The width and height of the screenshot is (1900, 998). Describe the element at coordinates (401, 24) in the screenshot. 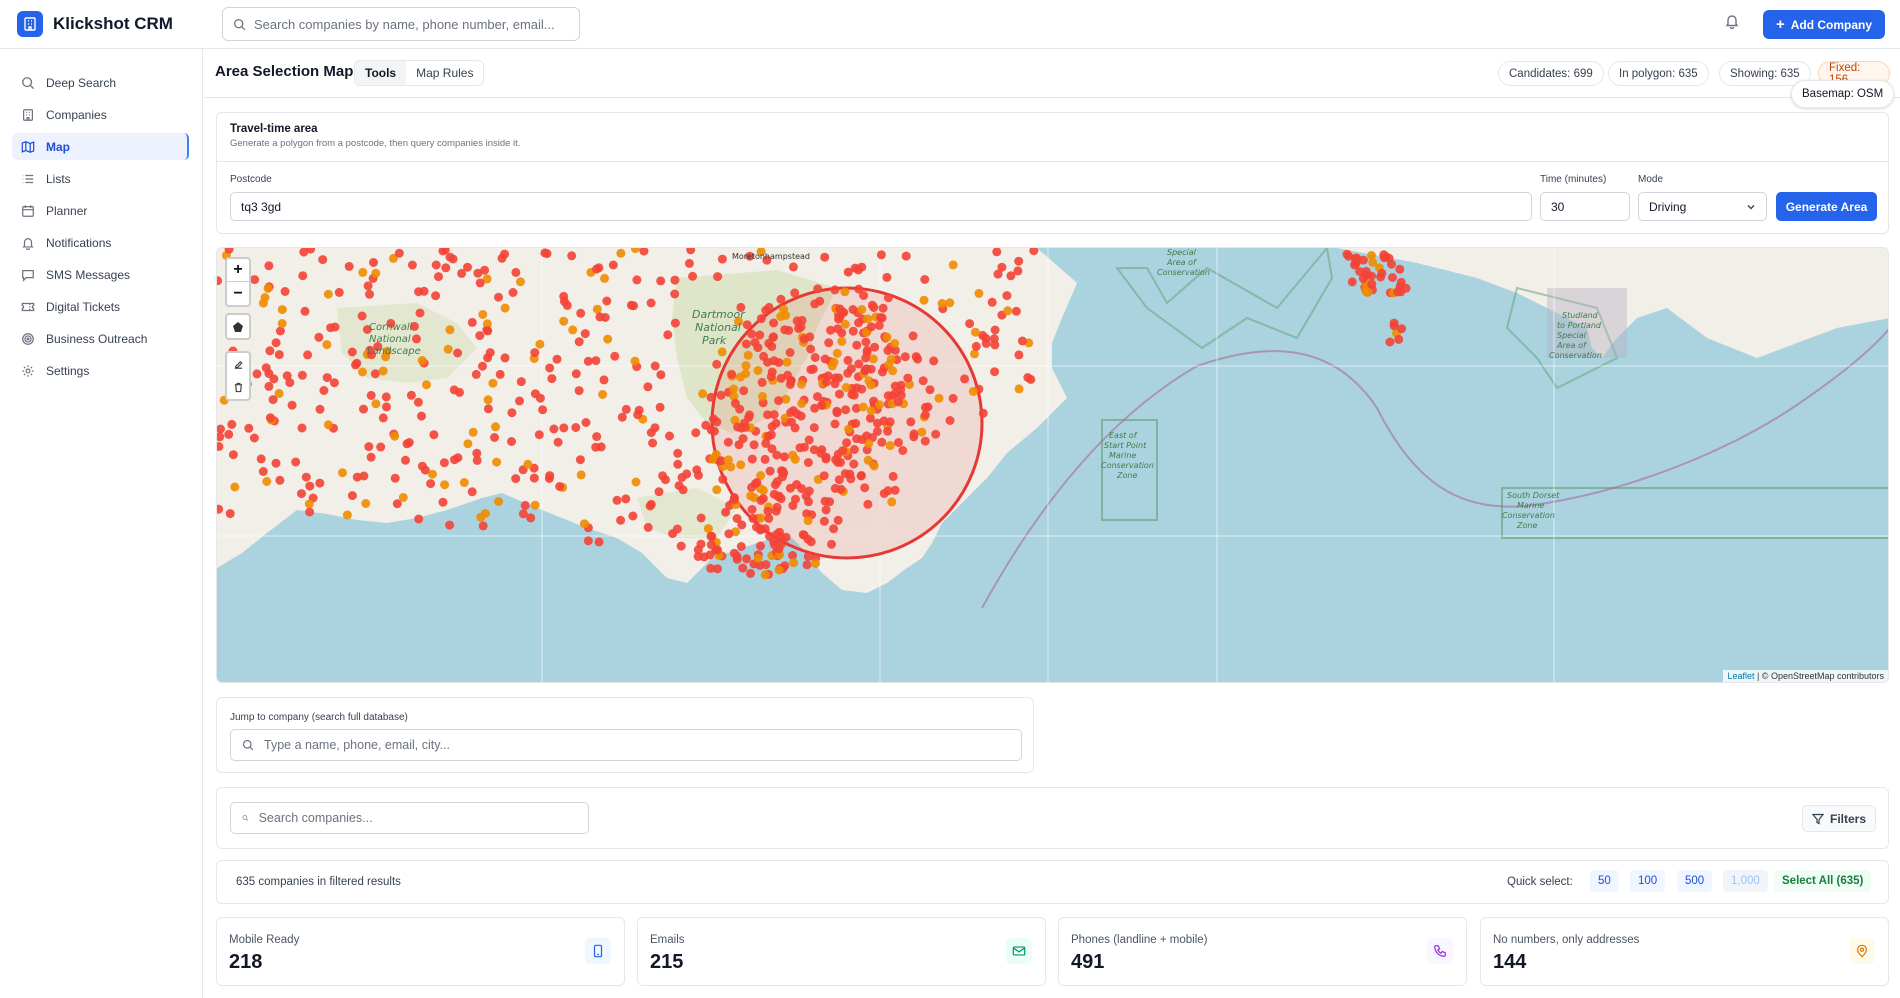

I see `global-search` at that location.